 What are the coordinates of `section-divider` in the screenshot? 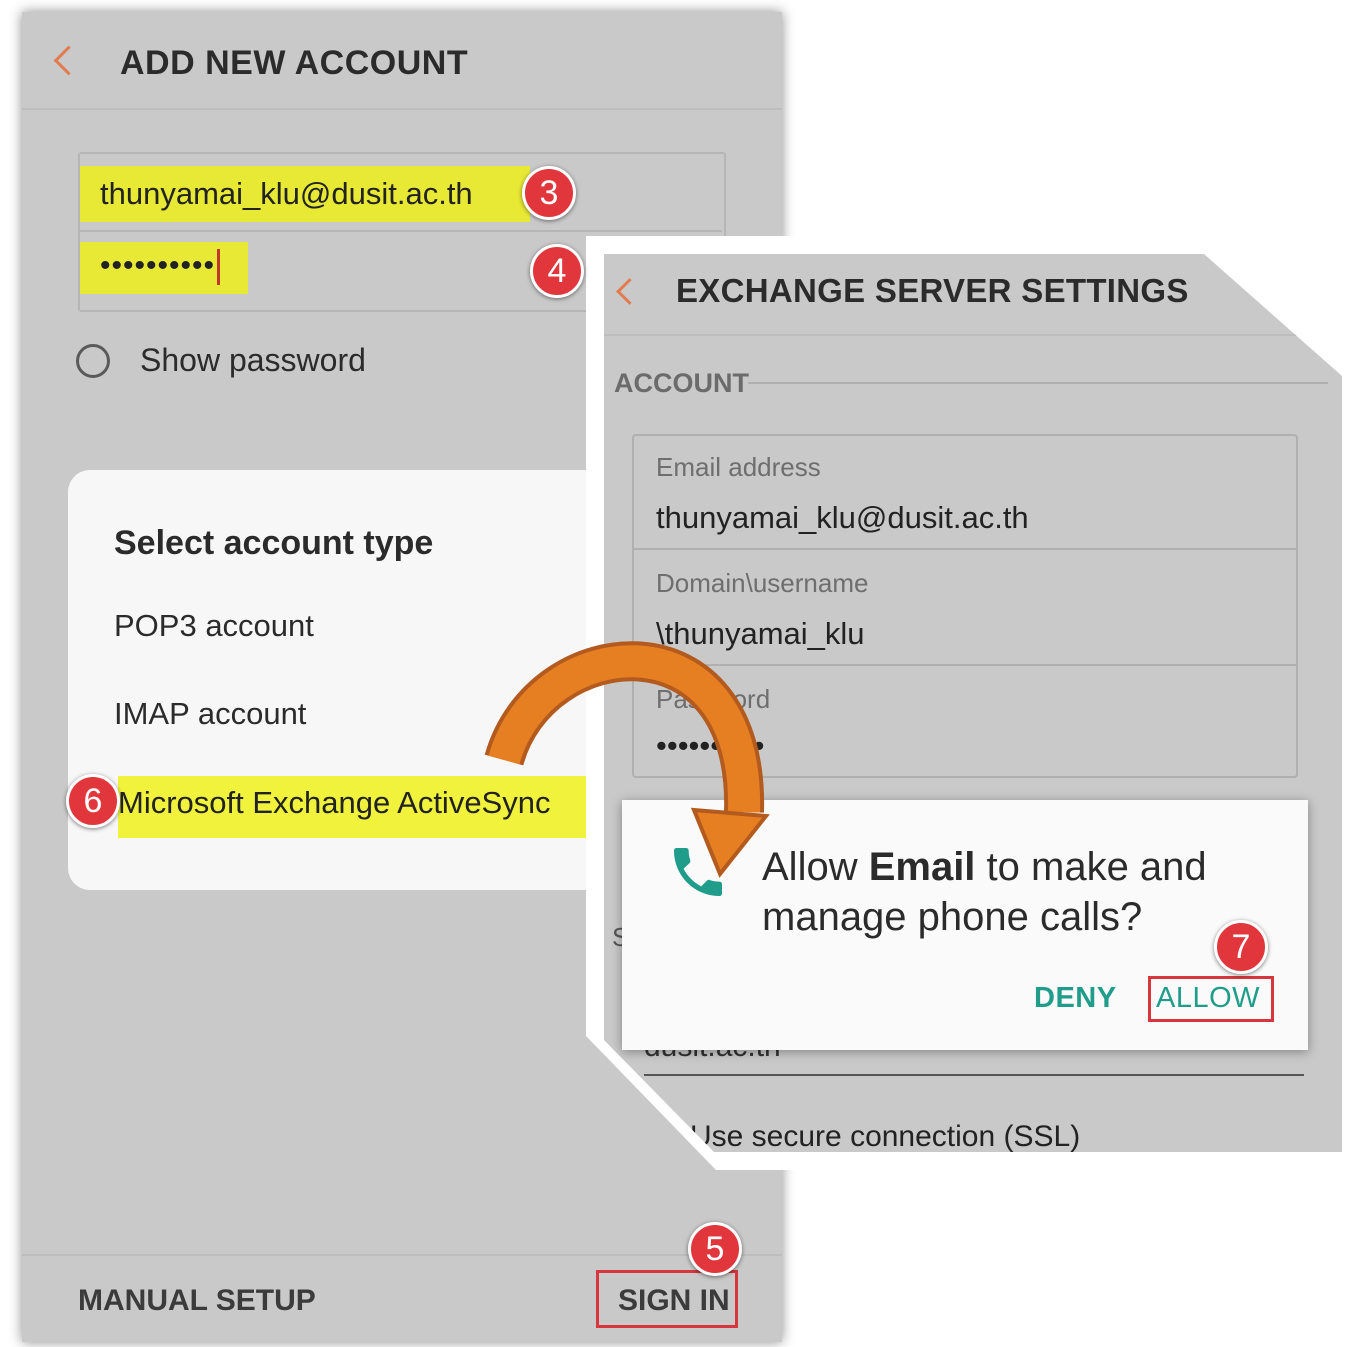 It's located at (1038, 383).